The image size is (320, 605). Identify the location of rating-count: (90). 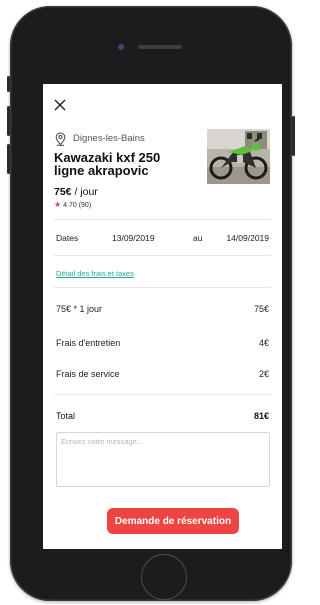
(85, 205).